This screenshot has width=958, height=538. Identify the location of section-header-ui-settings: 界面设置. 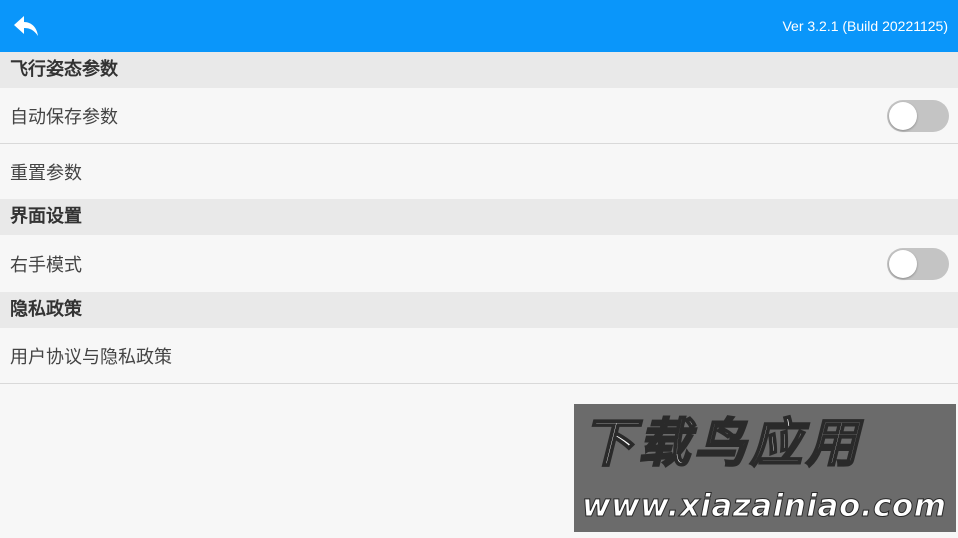
(479, 217).